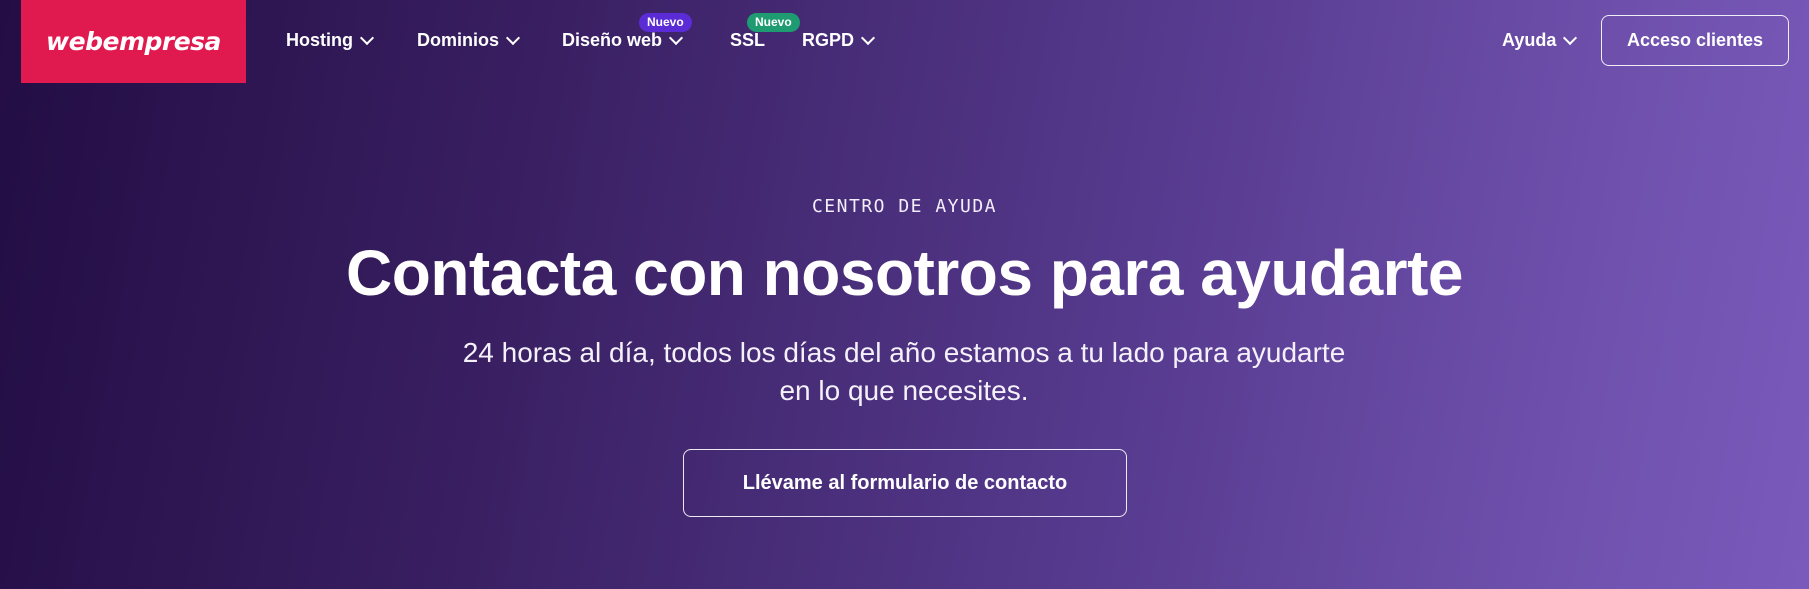  I want to click on nav-item-label: SSL, so click(748, 39).